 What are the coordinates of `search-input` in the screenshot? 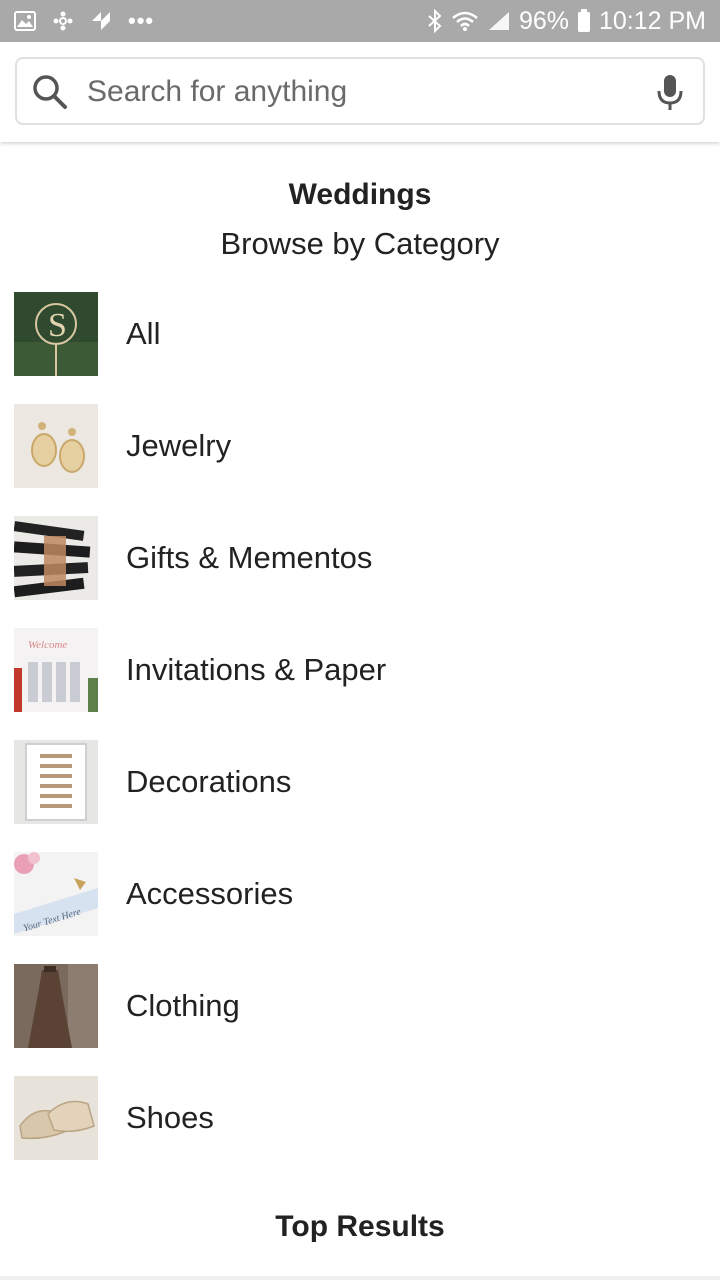 It's located at (357, 92).